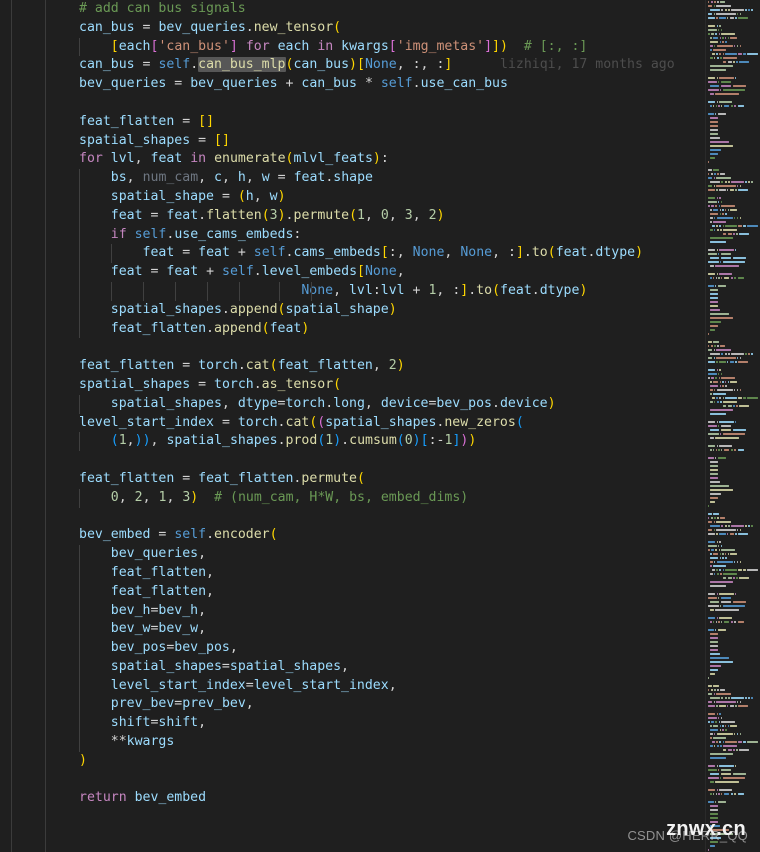  Describe the element at coordinates (376, 291) in the screenshot. I see `code-line: None, lvl:lvl + 1, :].to(feat.dtype)` at that location.